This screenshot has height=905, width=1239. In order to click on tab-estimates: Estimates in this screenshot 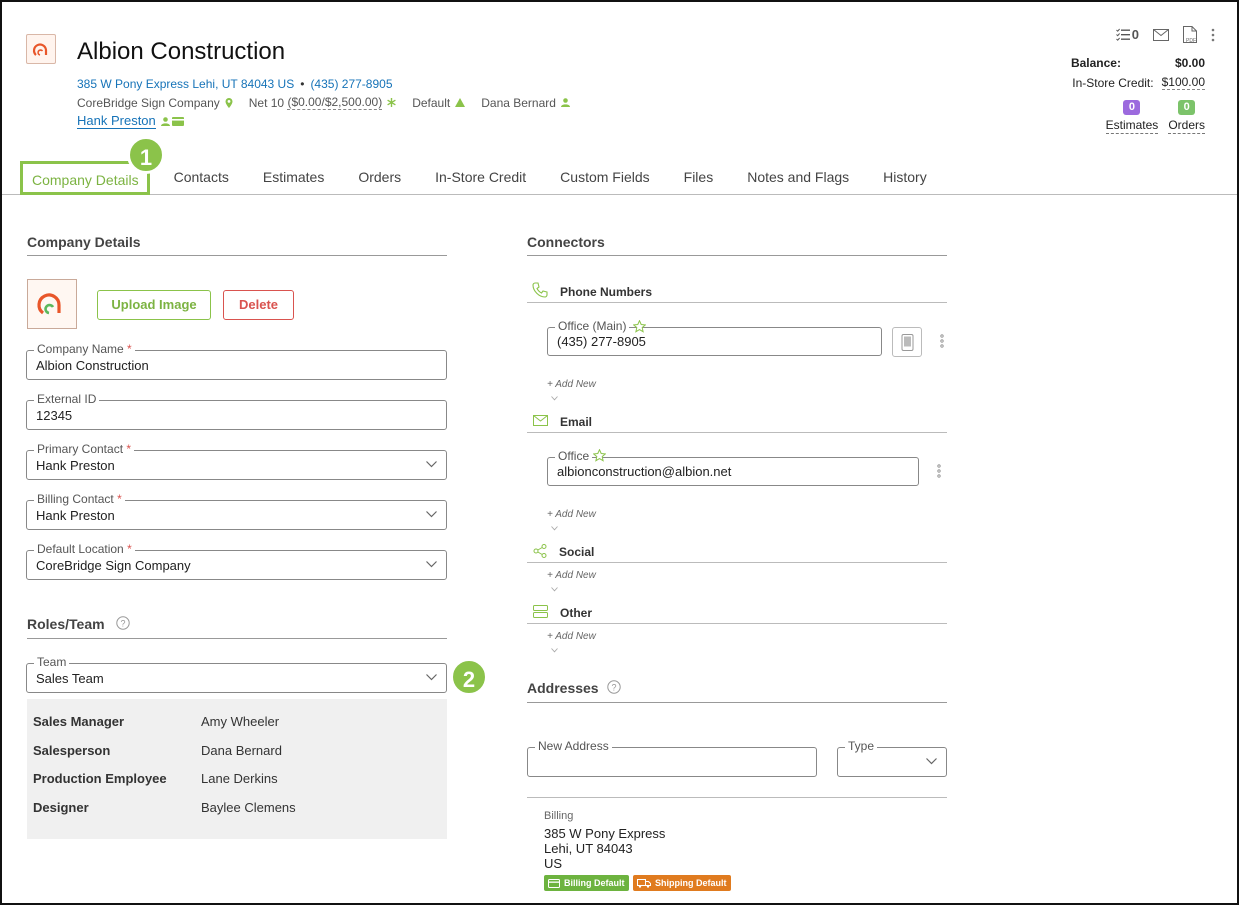, I will do `click(293, 182)`.